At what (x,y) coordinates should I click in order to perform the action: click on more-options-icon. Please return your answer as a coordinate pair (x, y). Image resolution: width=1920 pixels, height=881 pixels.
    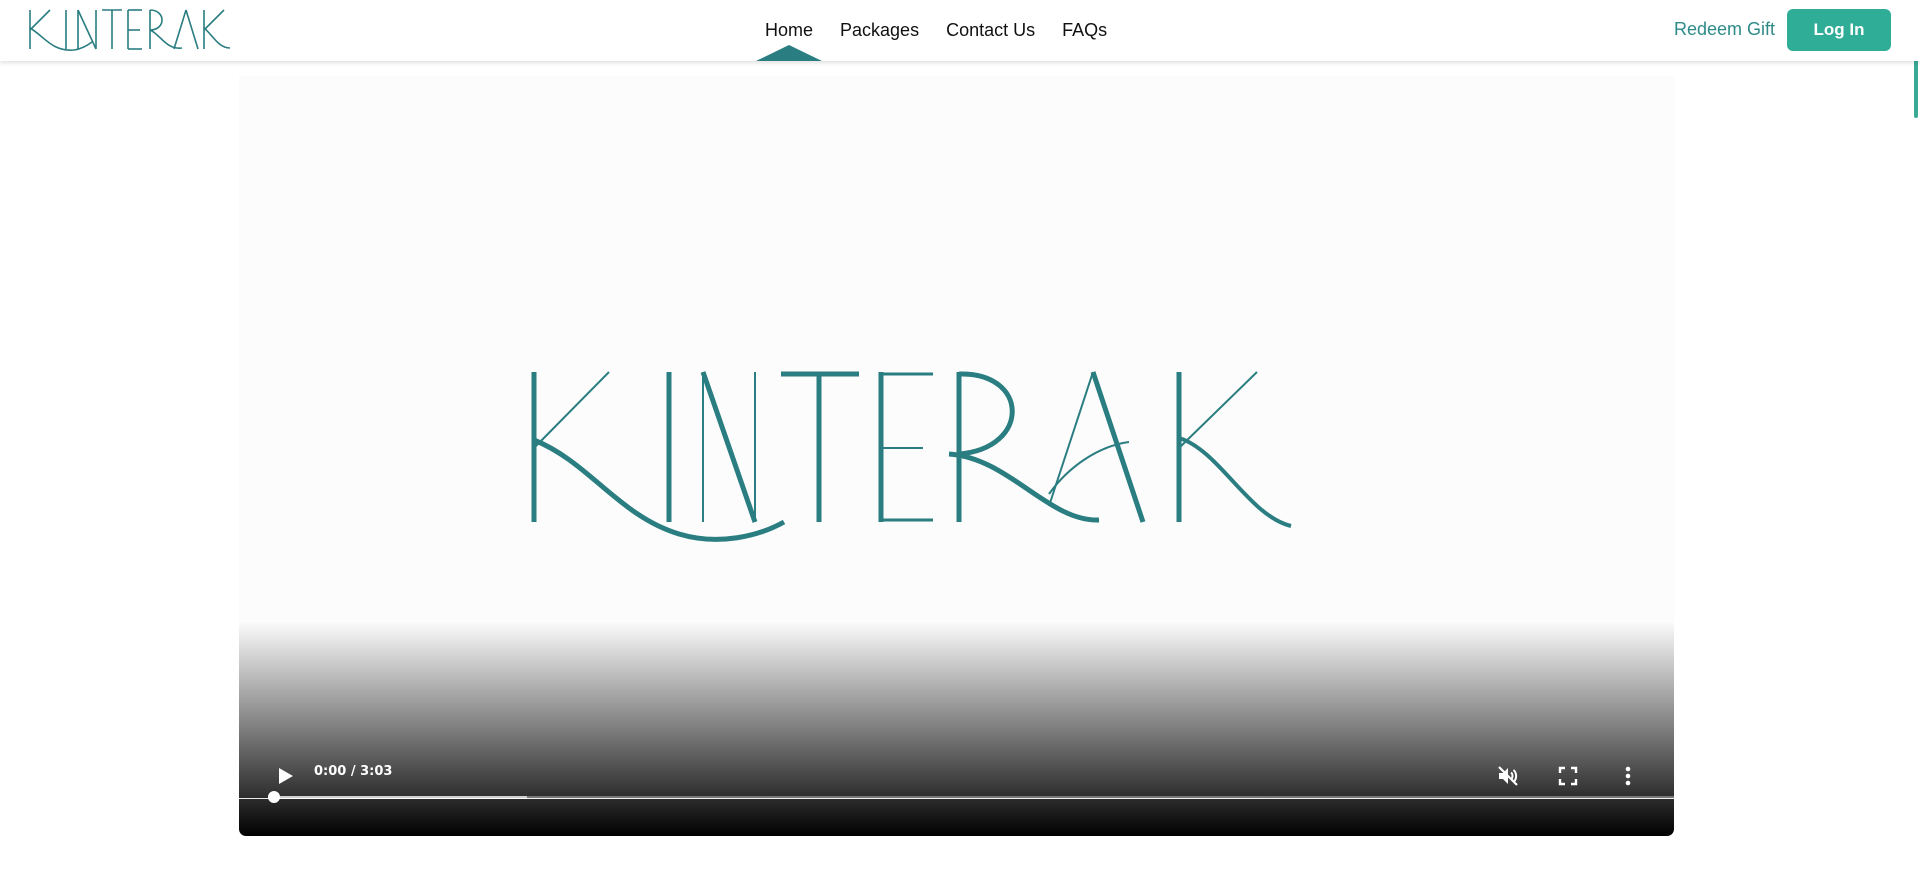
    Looking at the image, I should click on (1628, 776).